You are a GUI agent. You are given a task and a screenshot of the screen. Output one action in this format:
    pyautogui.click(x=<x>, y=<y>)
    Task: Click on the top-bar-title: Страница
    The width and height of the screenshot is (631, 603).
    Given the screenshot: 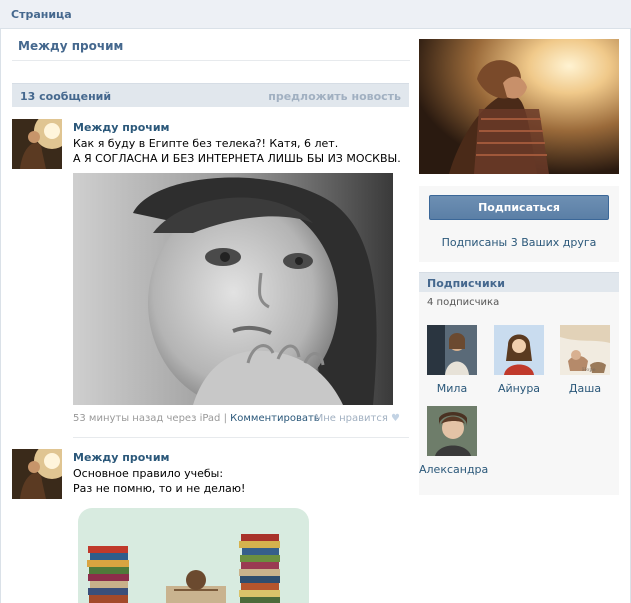 What is the action you would take?
    pyautogui.click(x=41, y=14)
    